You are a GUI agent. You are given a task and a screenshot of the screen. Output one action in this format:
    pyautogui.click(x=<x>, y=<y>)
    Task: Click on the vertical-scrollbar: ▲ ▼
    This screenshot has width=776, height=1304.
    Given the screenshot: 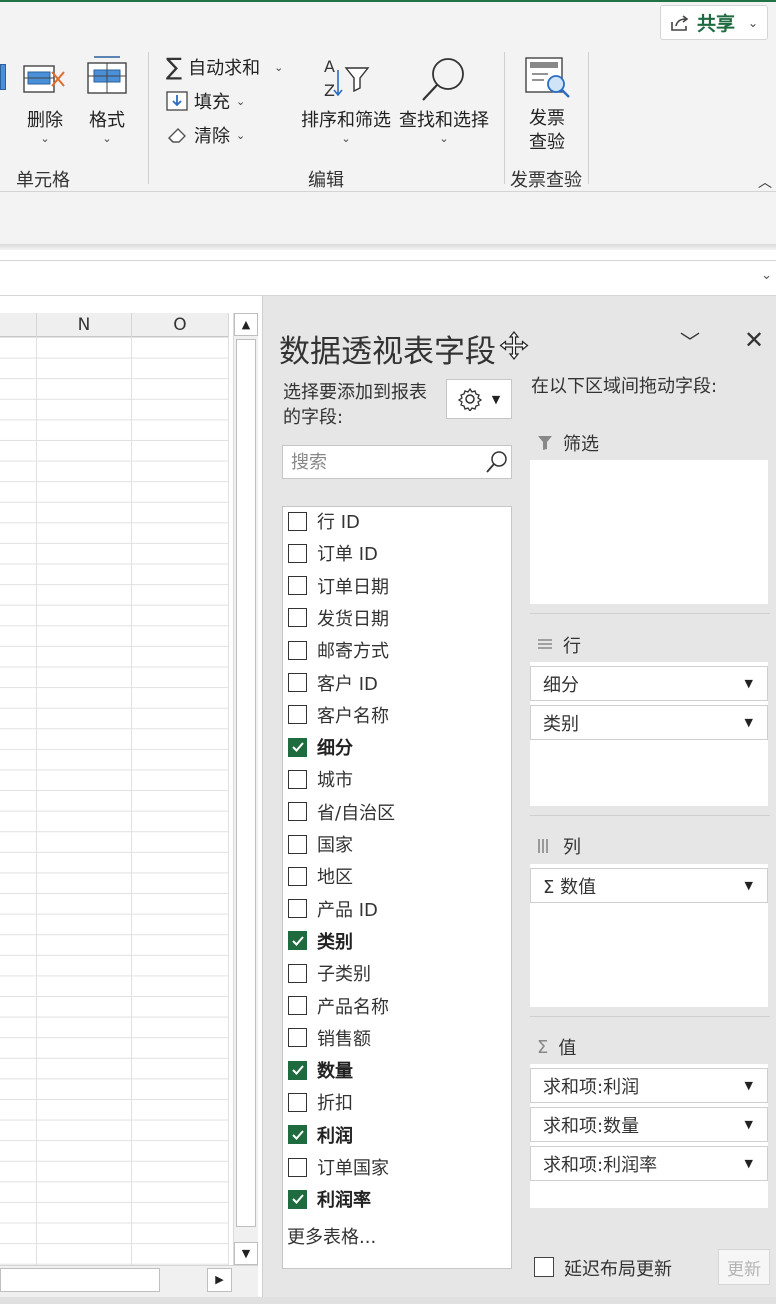 What is the action you would take?
    pyautogui.click(x=245, y=789)
    